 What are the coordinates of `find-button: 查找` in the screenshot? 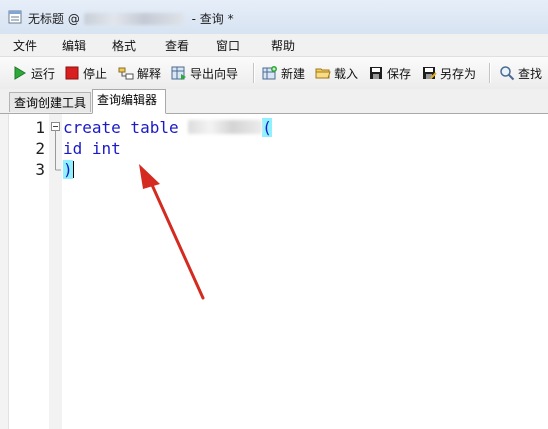 It's located at (520, 73).